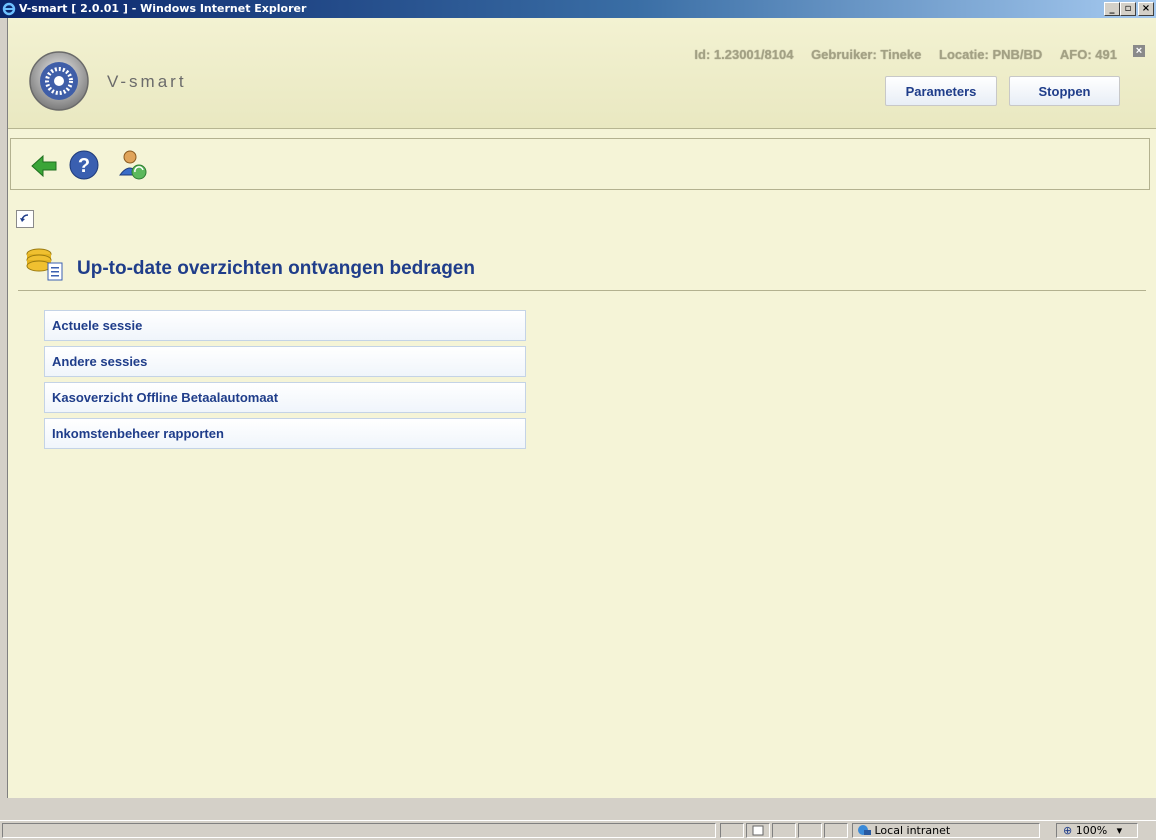  I want to click on chevron-down-icon: ▾, so click(1120, 830).